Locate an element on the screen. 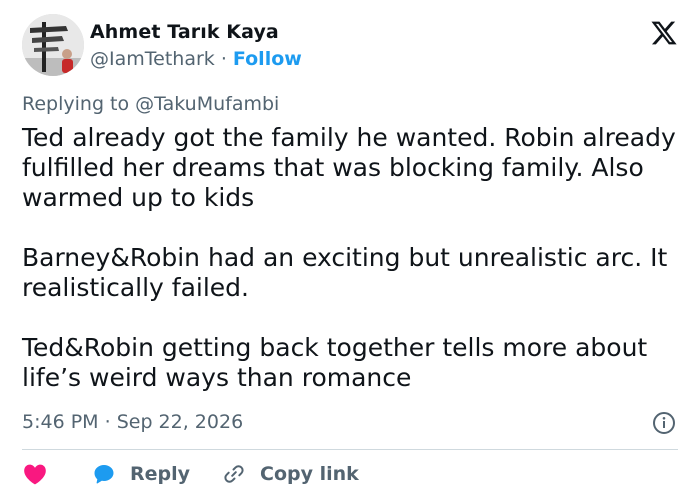  author-display-name: Ahmet Tarık Kaya is located at coordinates (196, 32).